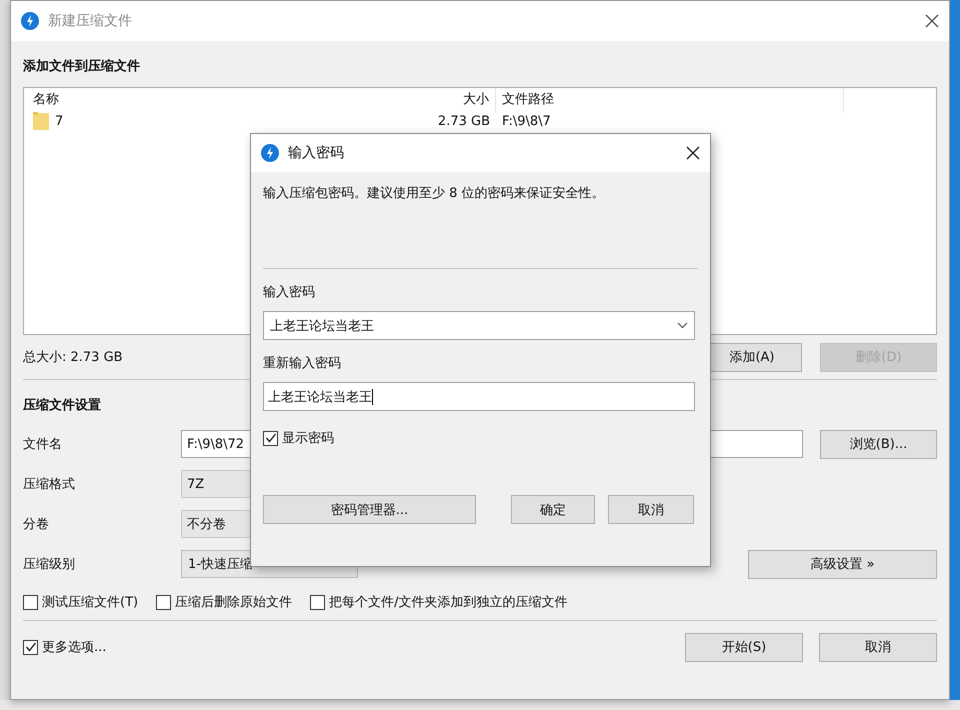  I want to click on window-title: 新建压缩文件, so click(90, 21).